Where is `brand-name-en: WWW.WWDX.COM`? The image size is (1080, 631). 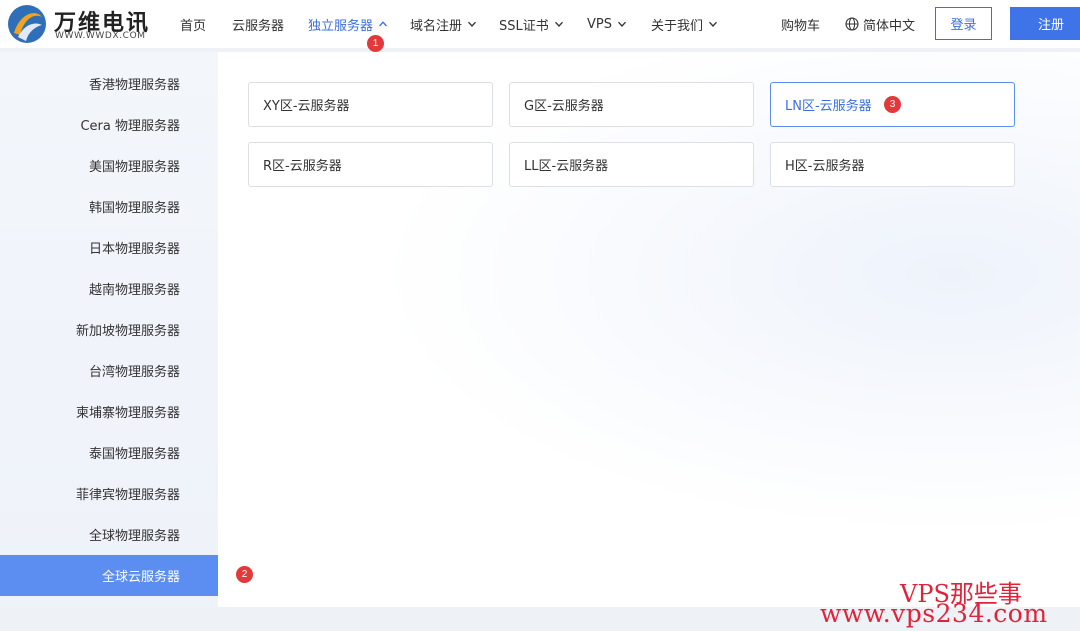 brand-name-en: WWW.WWDX.COM is located at coordinates (100, 36).